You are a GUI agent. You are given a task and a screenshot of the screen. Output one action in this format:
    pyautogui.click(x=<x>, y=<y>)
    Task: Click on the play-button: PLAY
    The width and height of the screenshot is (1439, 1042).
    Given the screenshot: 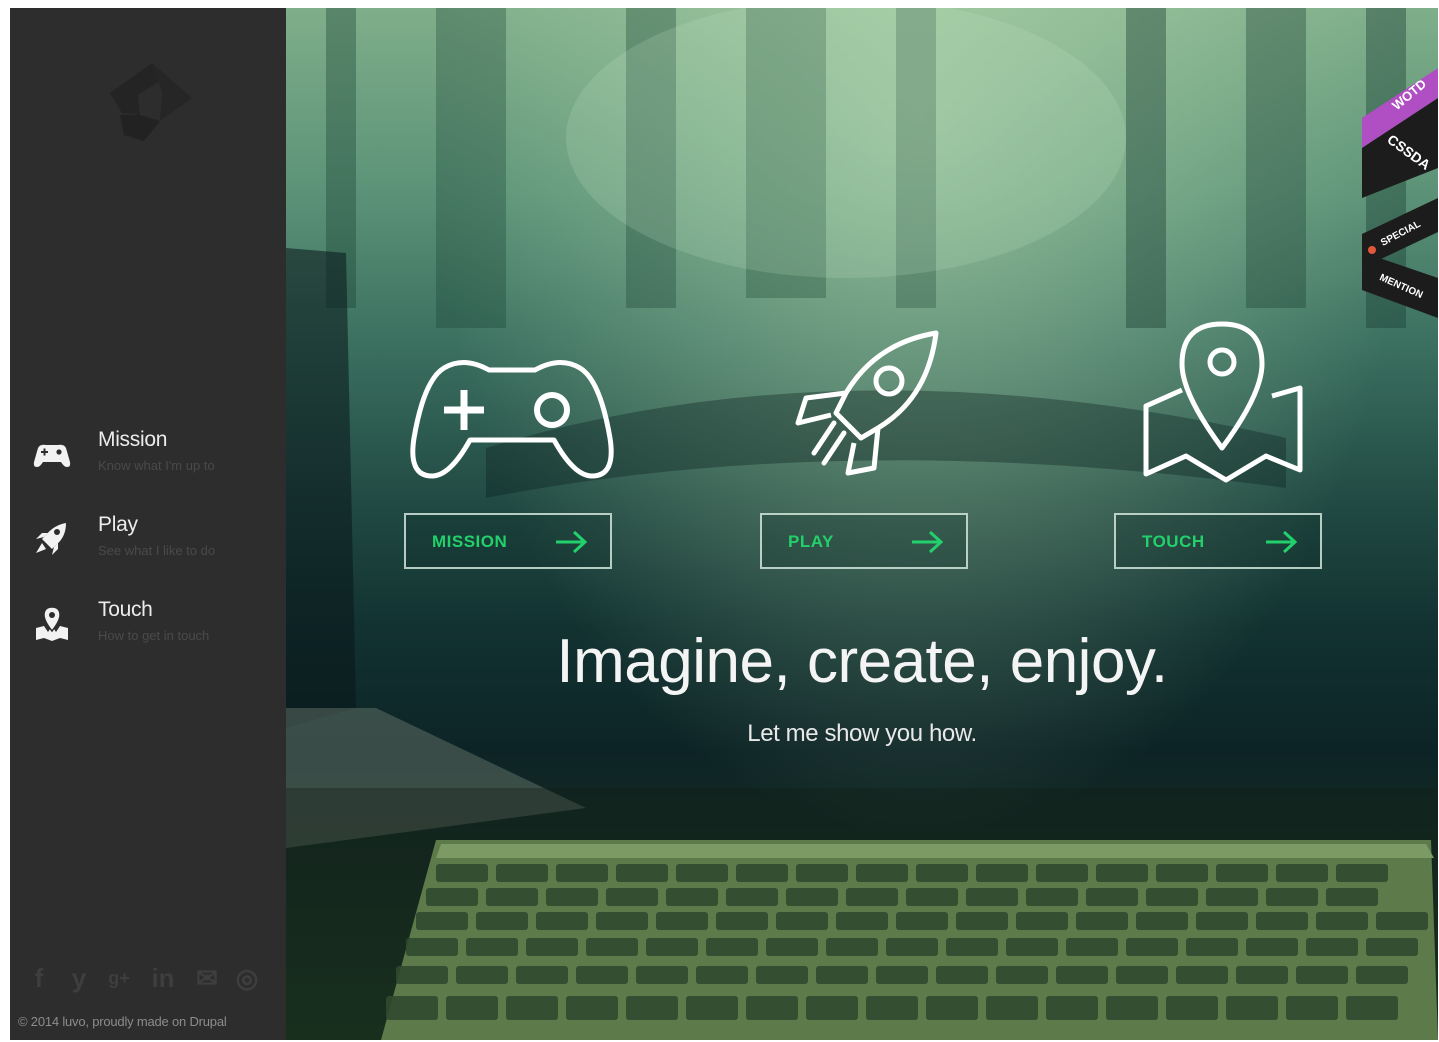 What is the action you would take?
    pyautogui.click(x=864, y=541)
    